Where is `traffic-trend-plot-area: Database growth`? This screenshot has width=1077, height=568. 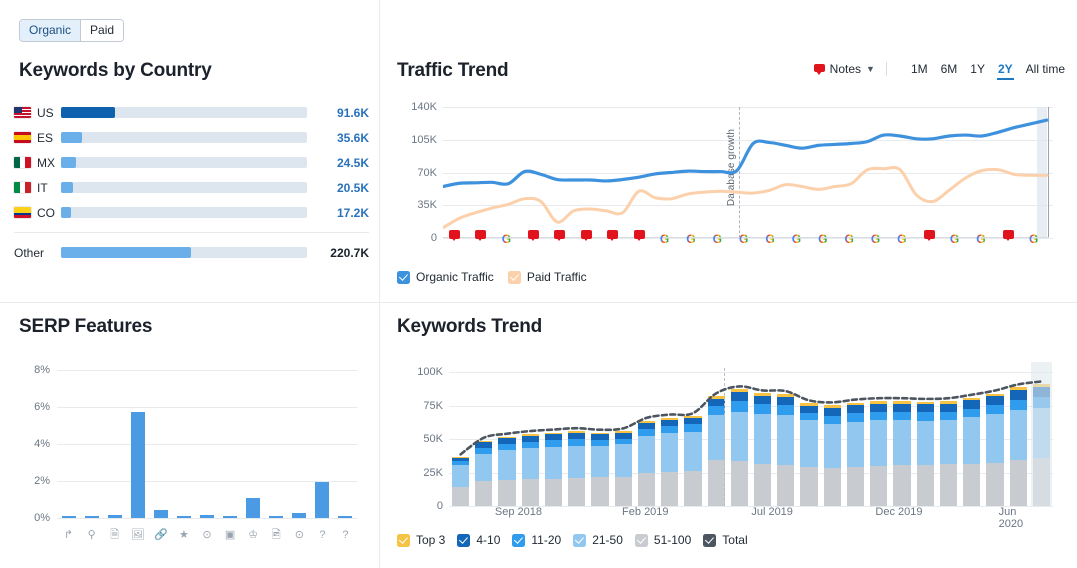 traffic-trend-plot-area: Database growth is located at coordinates (748, 173).